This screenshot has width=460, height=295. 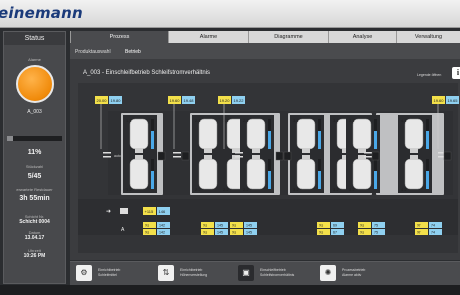 I want to click on feed-value-b: 146, so click(x=162, y=211).